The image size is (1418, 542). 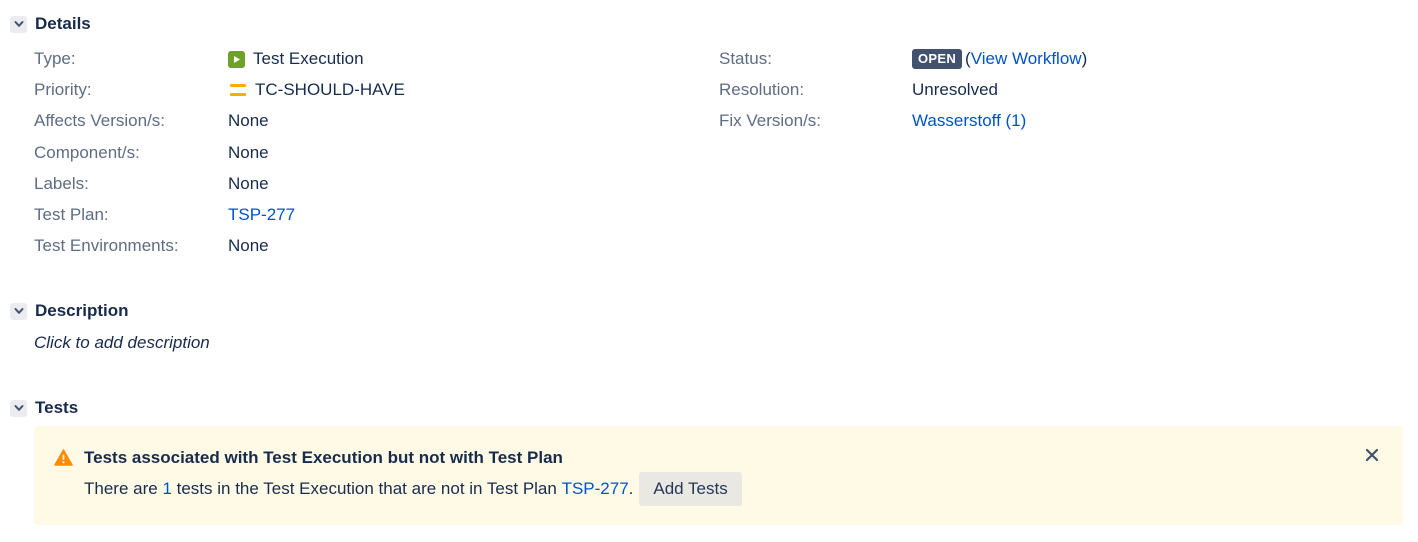 I want to click on view-workflow-link: View Workflow, so click(x=1026, y=59).